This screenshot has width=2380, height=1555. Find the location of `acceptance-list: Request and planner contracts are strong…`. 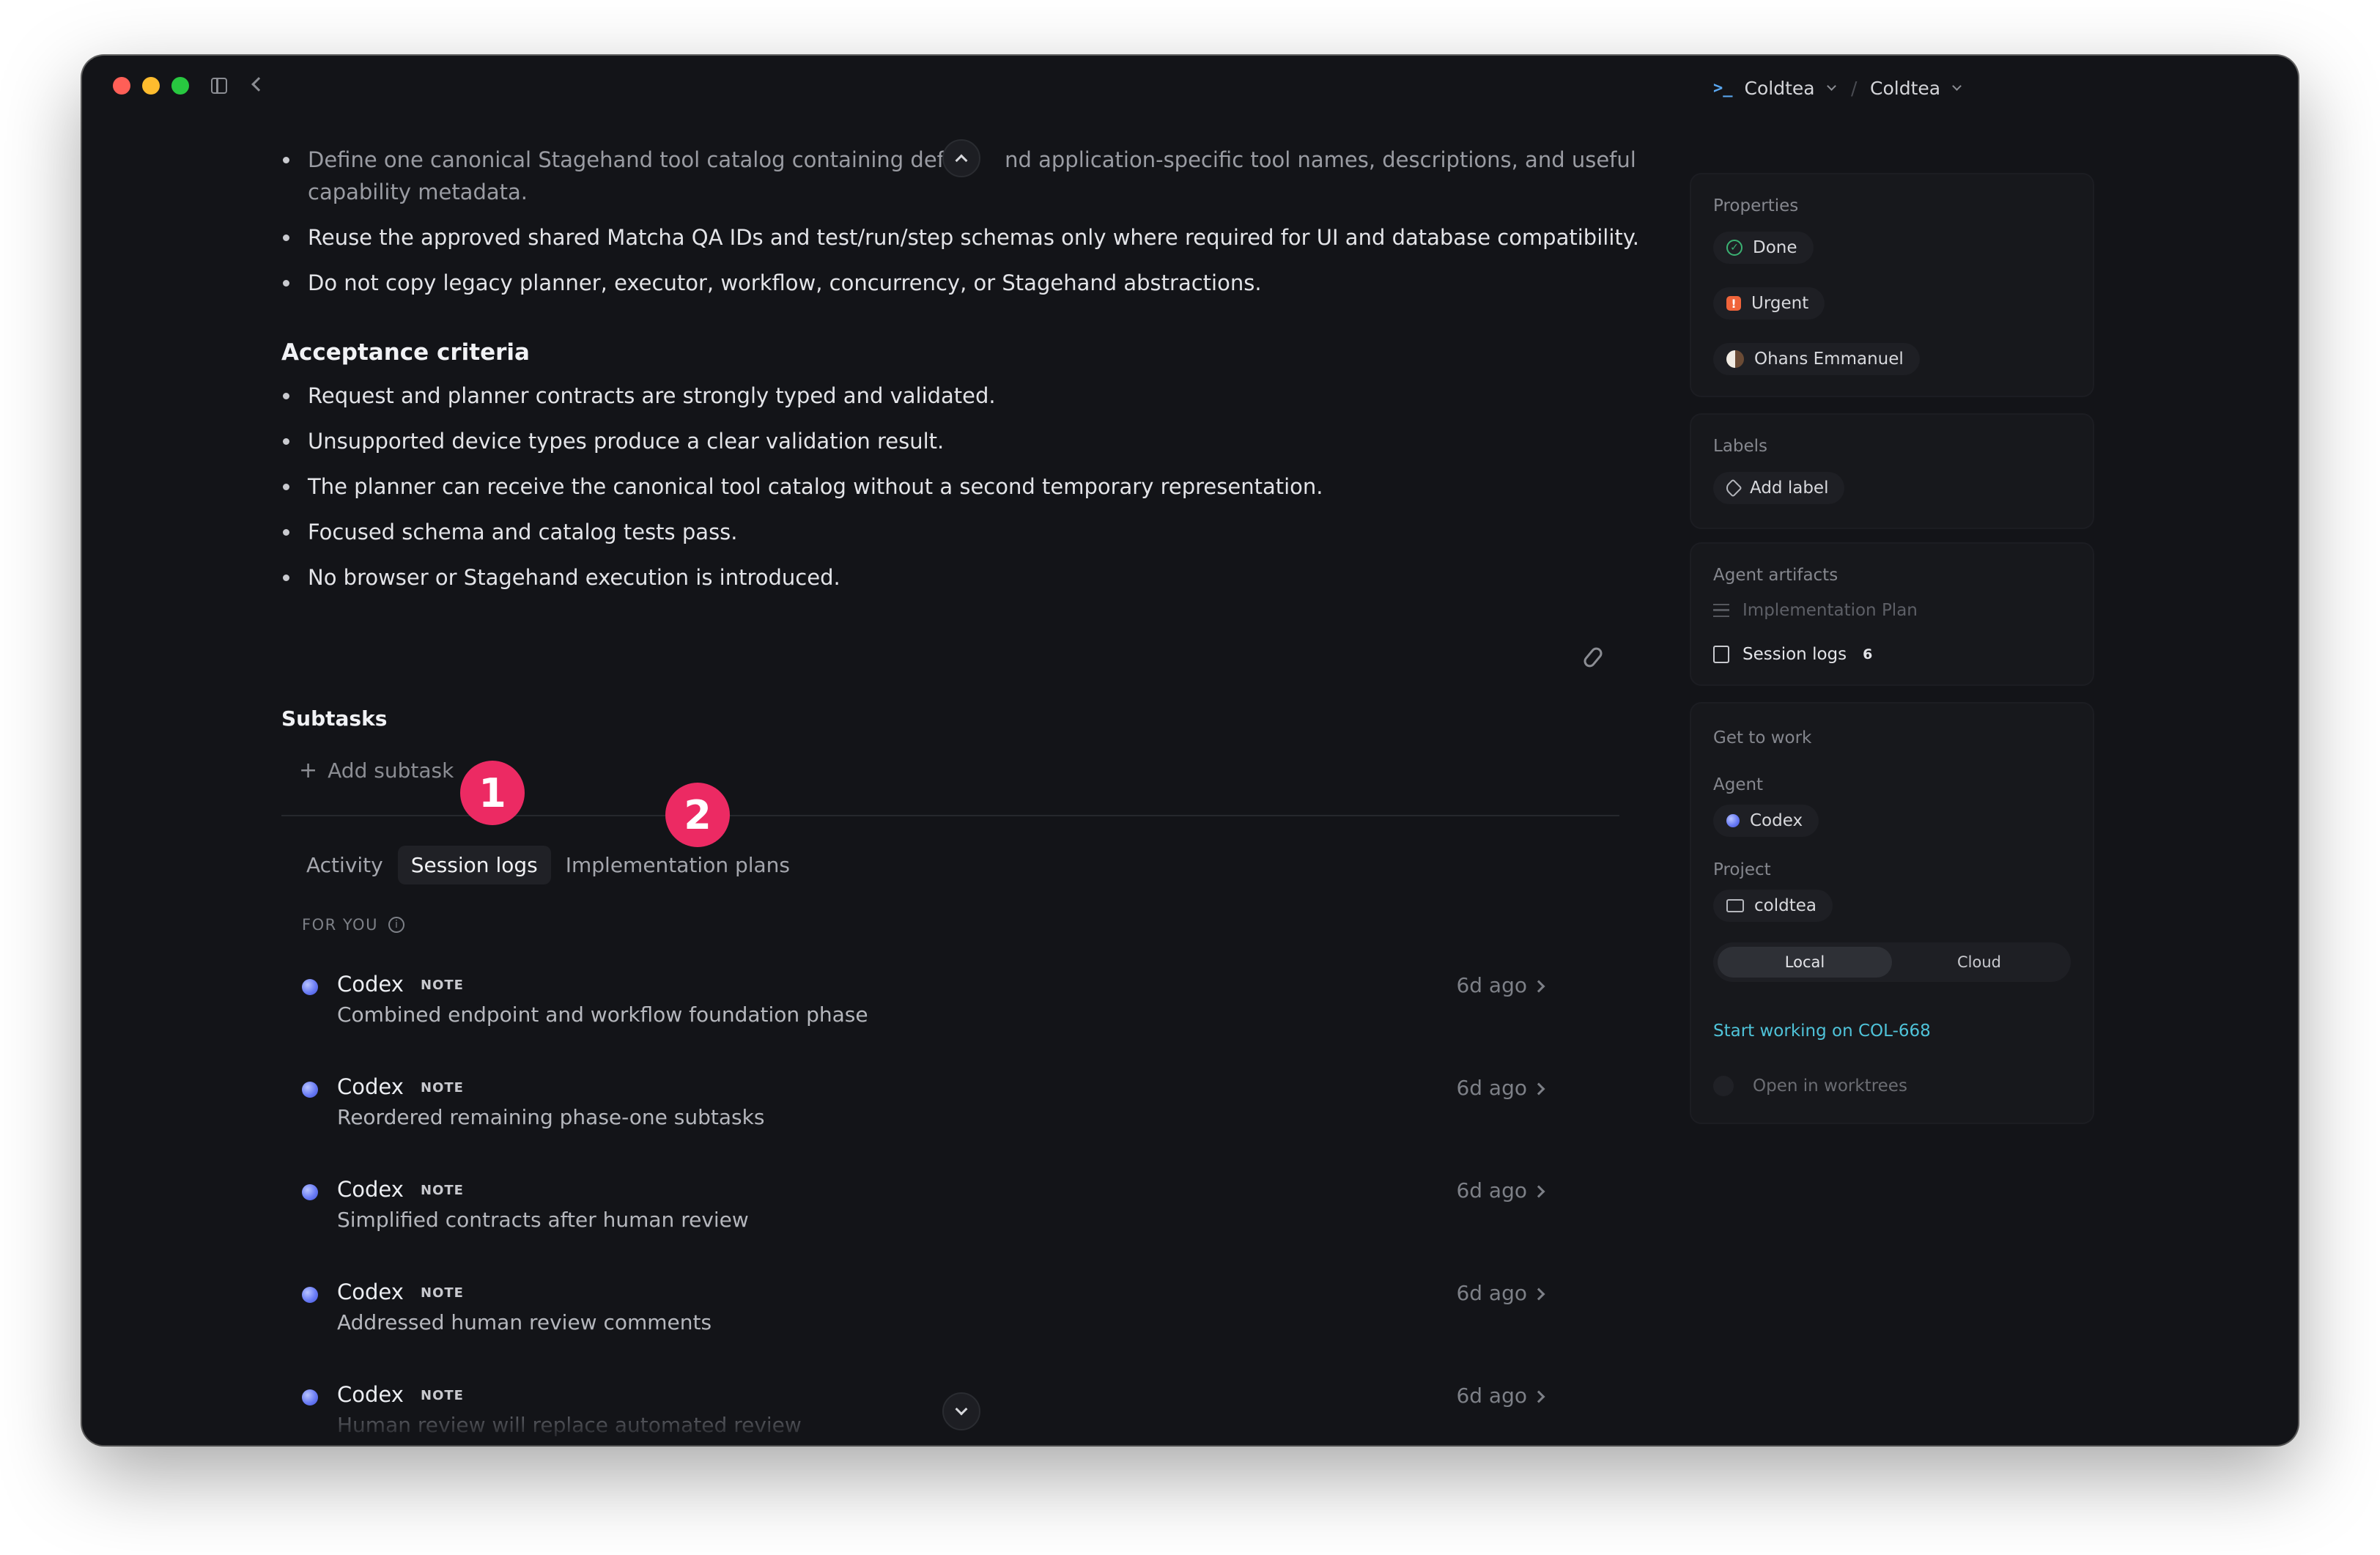

acceptance-list: Request and planner contracts are strong… is located at coordinates (981, 493).